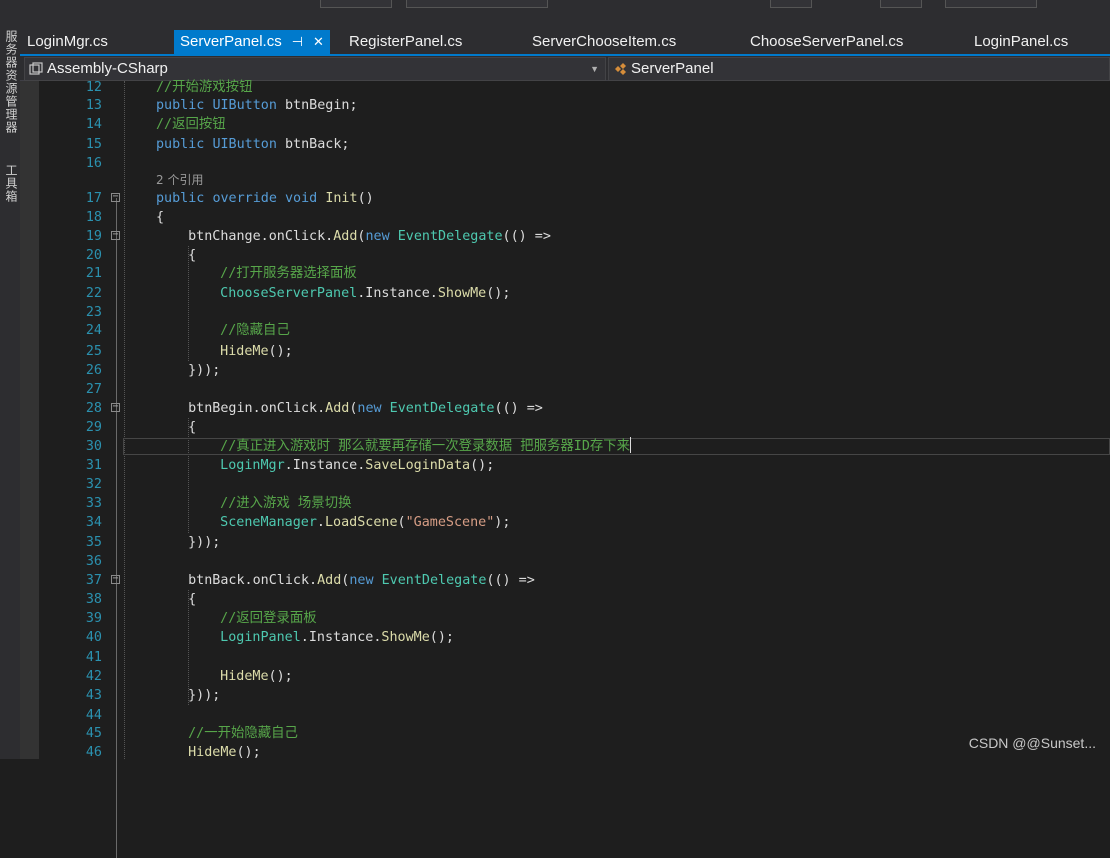 Image resolution: width=1110 pixels, height=858 pixels. What do you see at coordinates (365, 198) in the screenshot?
I see `code-token: ()` at bounding box center [365, 198].